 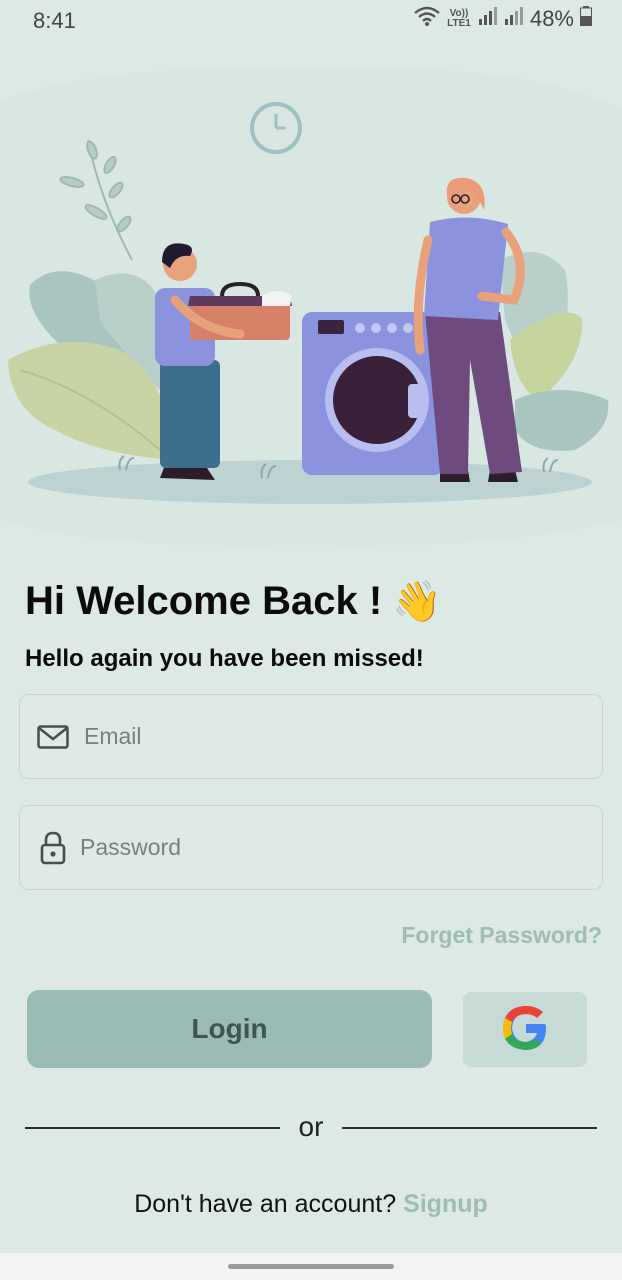 What do you see at coordinates (469, 1128) in the screenshot?
I see `divider-line-right` at bounding box center [469, 1128].